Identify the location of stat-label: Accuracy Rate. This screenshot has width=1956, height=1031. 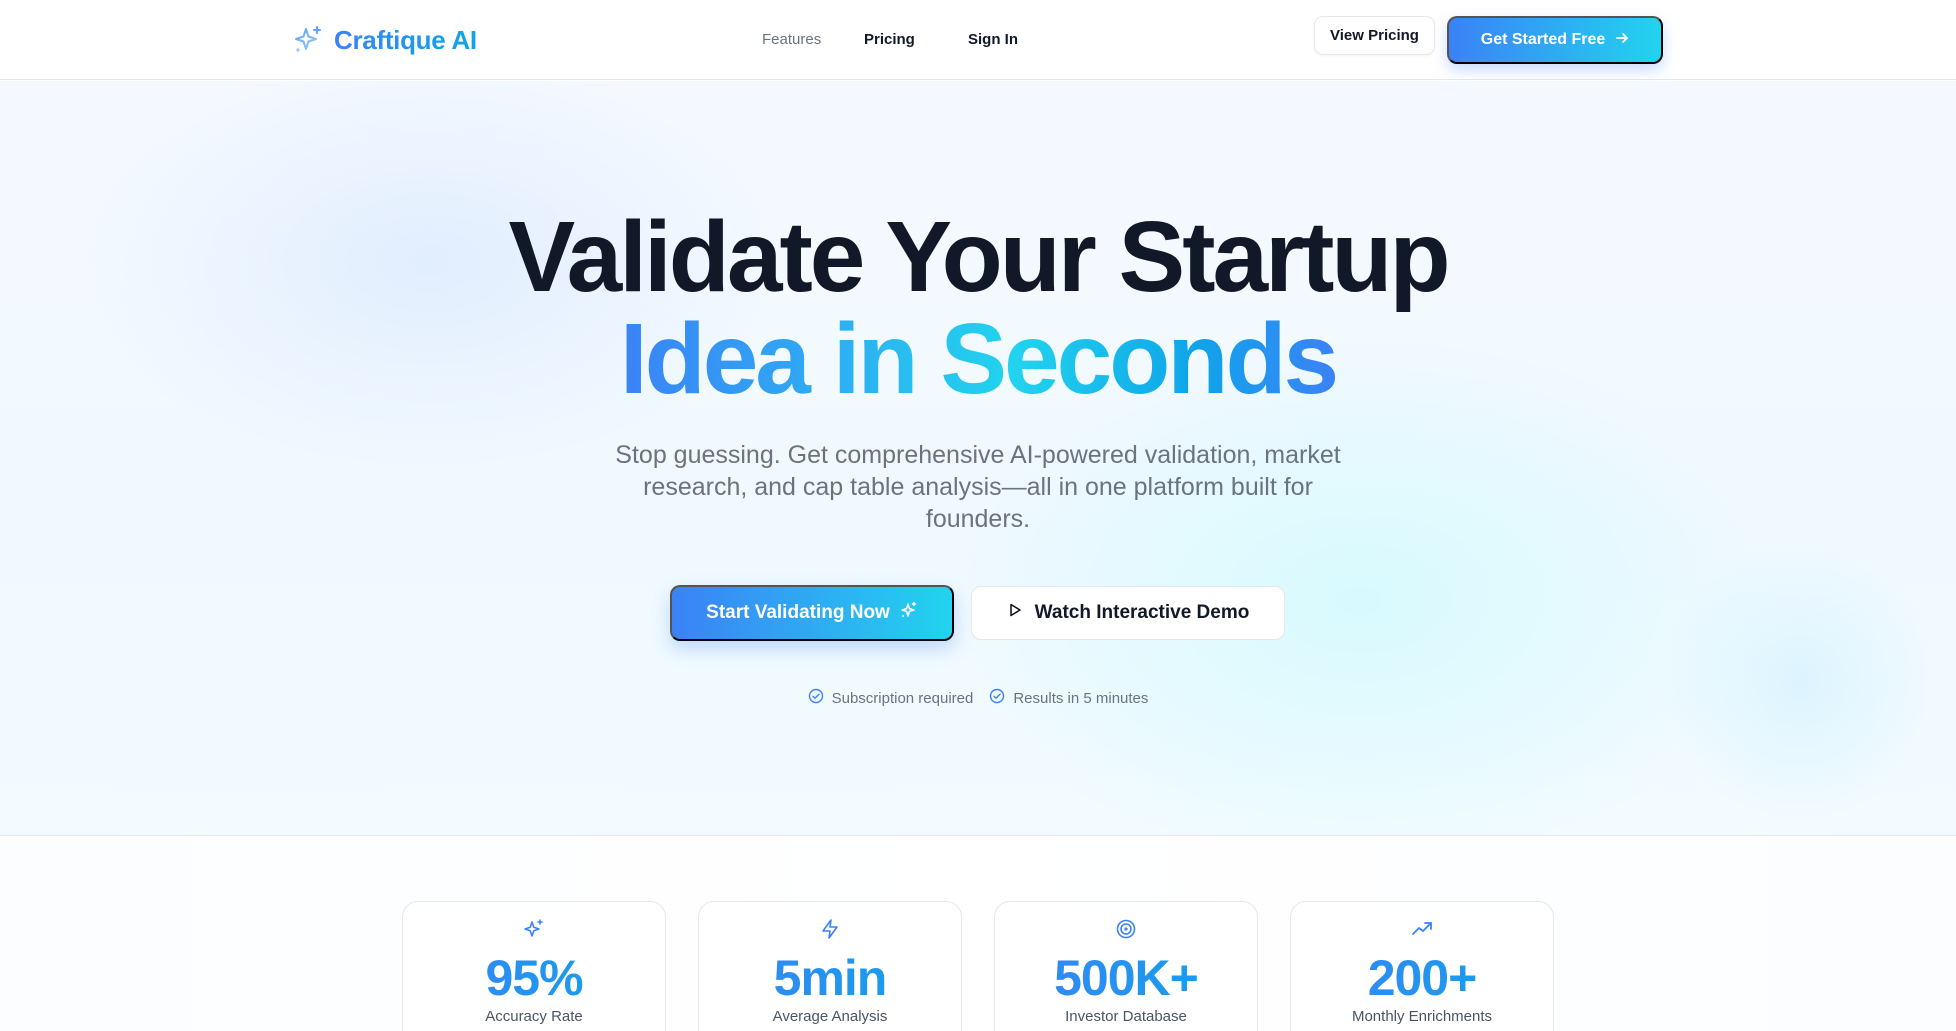
(534, 1016).